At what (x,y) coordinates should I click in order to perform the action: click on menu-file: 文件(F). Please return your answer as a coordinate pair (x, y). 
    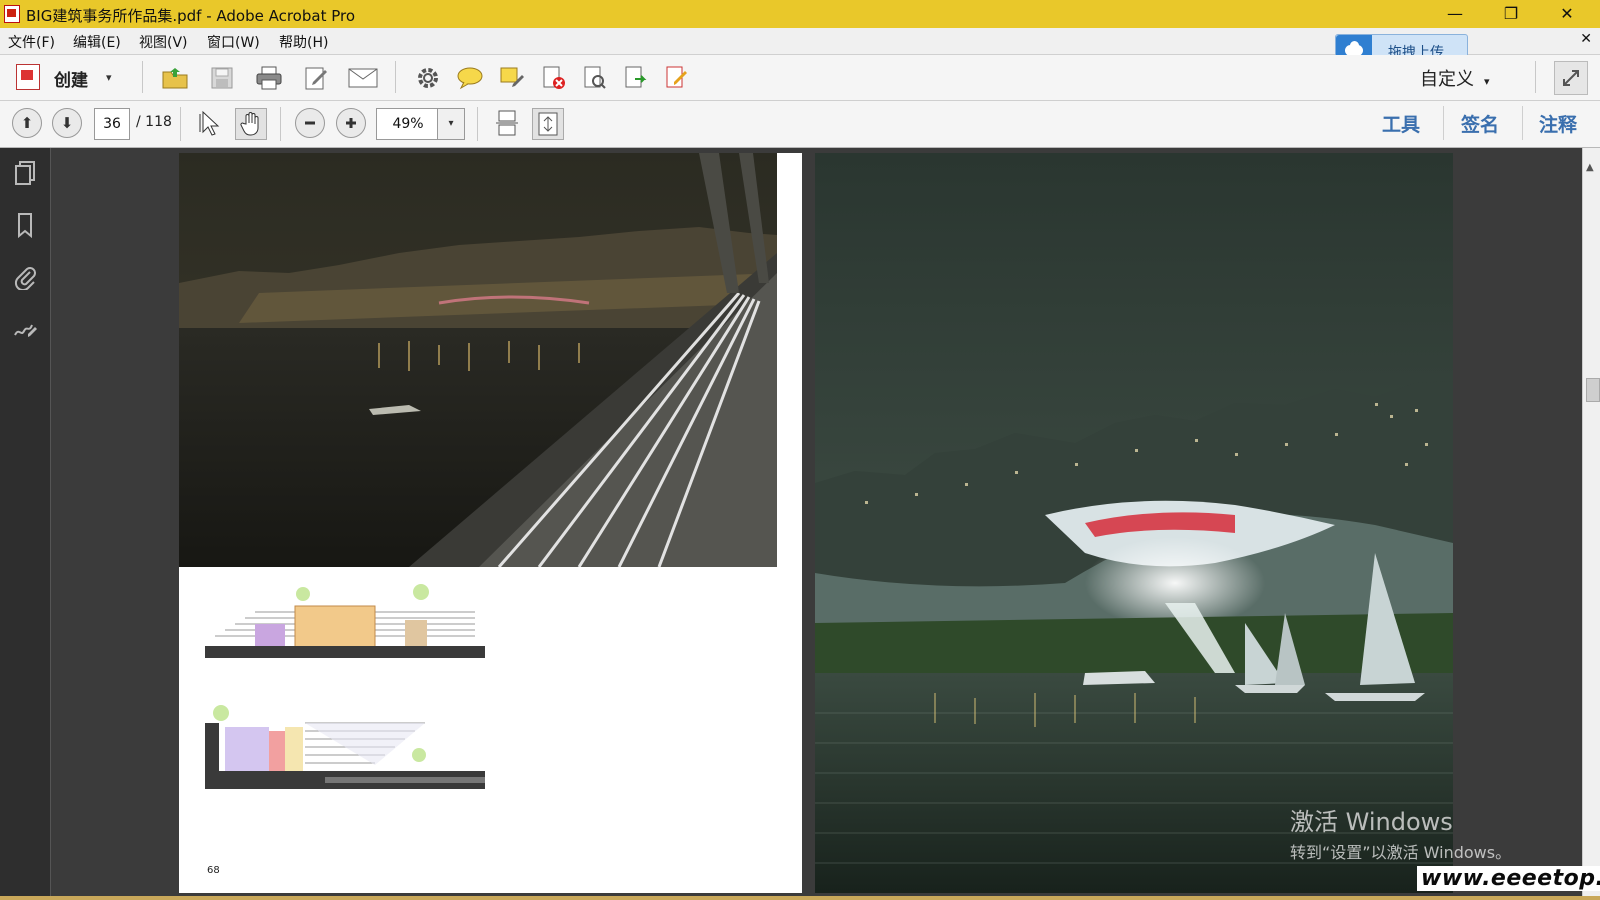
    Looking at the image, I should click on (31, 42).